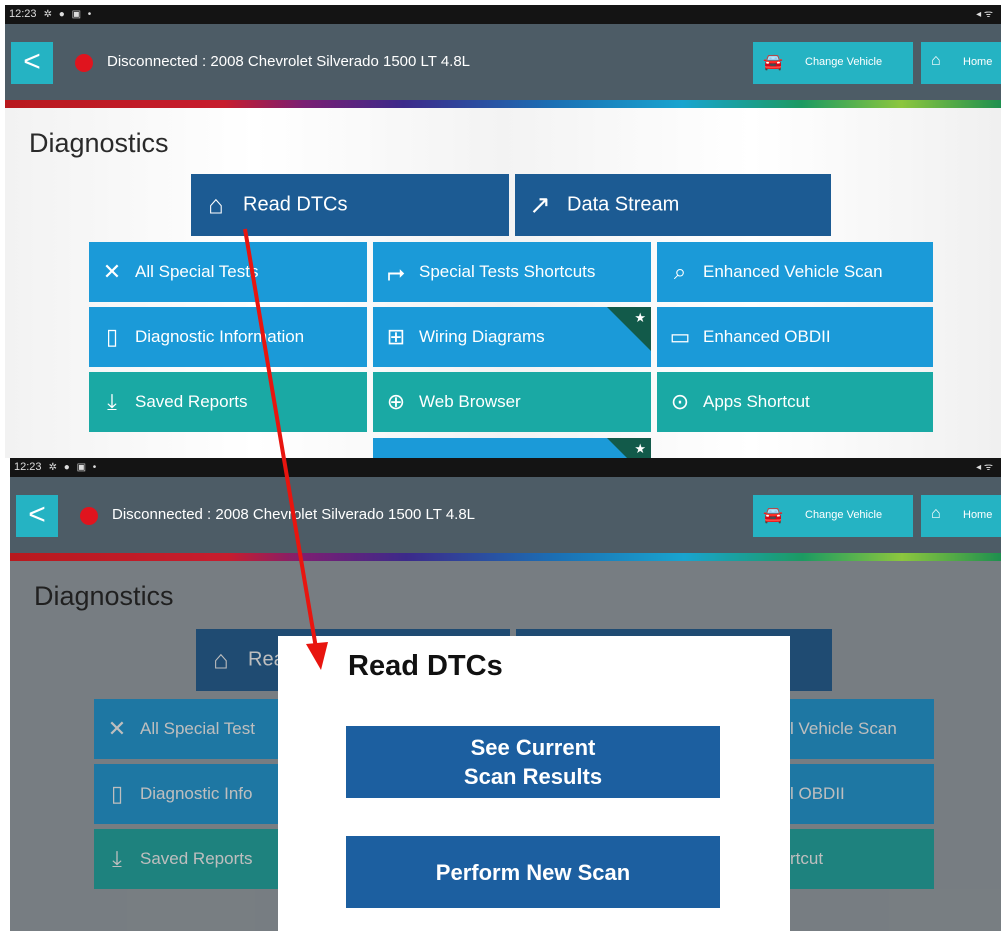 The height and width of the screenshot is (931, 1001). I want to click on tile-label: All Special Tests, so click(197, 271).